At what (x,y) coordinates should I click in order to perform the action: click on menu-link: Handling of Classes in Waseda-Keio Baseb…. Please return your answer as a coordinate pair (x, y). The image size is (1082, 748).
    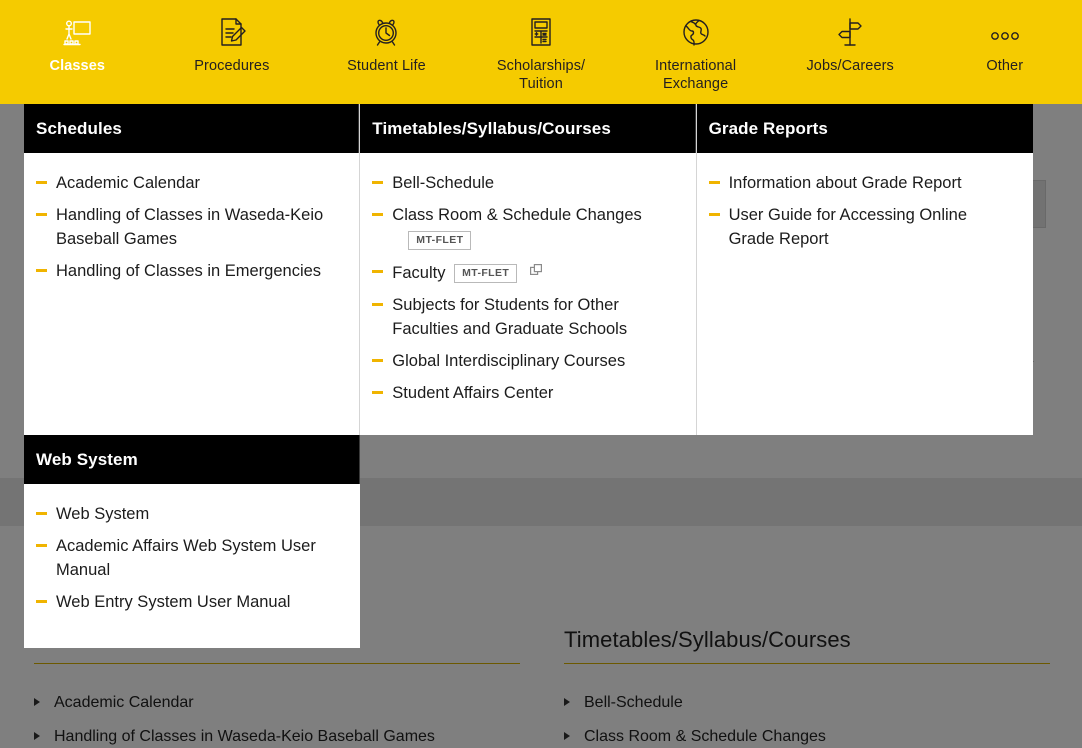
    Looking at the image, I should click on (189, 227).